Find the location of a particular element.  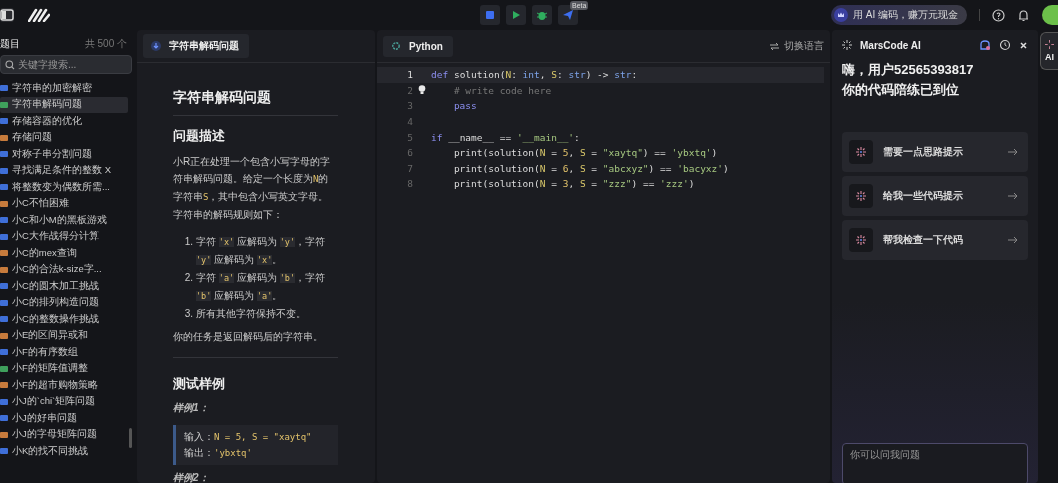

close-icon is located at coordinates (1023, 45).